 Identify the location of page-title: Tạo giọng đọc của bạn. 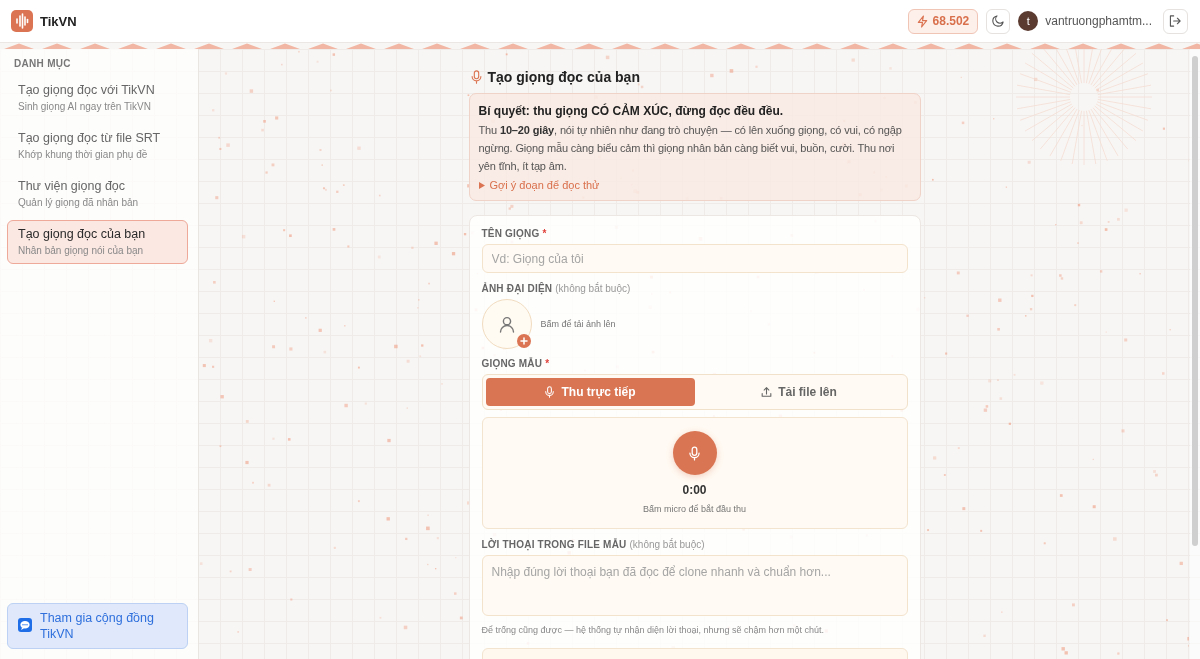
(563, 77).